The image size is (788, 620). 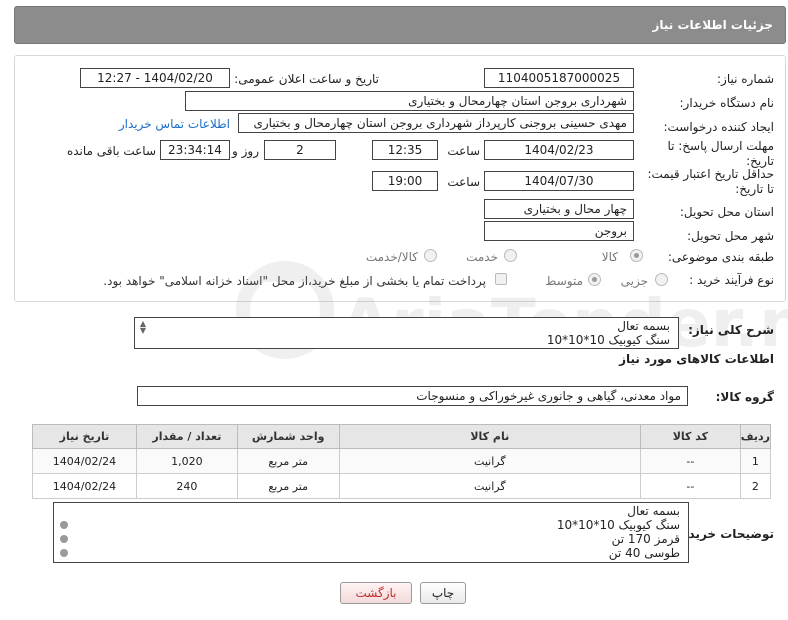 I want to click on description-line-1: بسمه تعال, so click(x=643, y=326).